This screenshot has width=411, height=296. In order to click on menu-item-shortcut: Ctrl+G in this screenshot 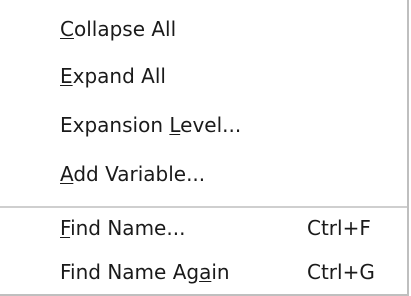, I will do `click(341, 272)`.